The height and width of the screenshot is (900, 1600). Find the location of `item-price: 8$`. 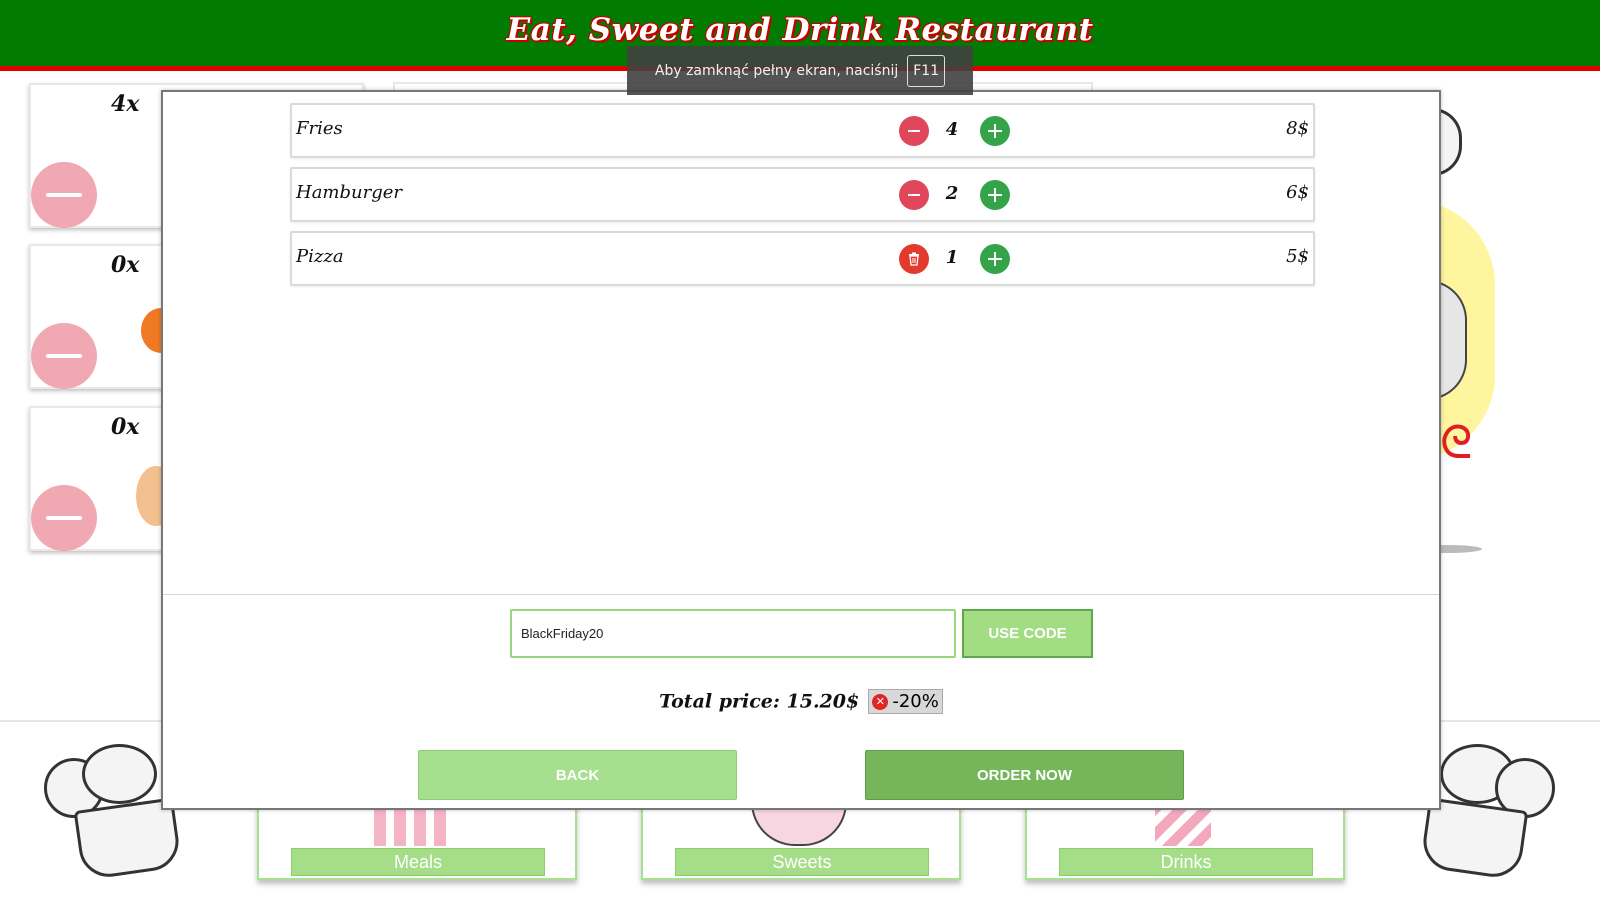

item-price: 8$ is located at coordinates (1297, 128).